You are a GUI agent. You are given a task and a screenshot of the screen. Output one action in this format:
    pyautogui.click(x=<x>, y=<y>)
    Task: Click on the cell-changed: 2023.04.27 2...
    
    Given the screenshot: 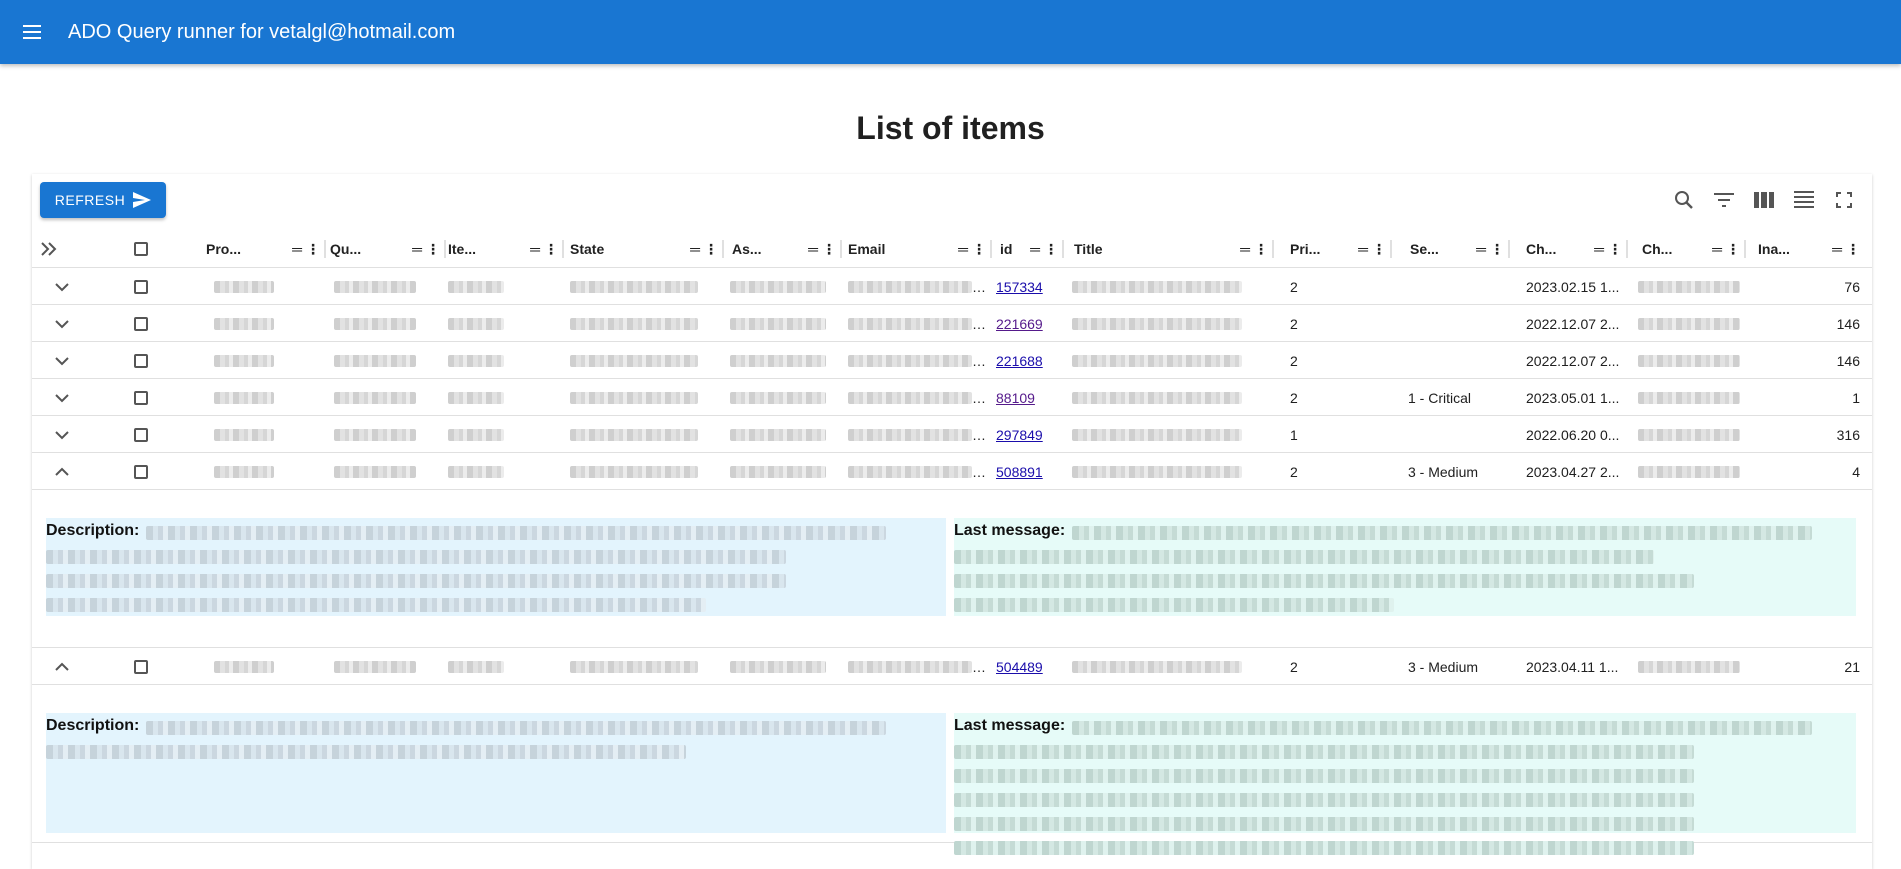 What is the action you would take?
    pyautogui.click(x=1576, y=471)
    